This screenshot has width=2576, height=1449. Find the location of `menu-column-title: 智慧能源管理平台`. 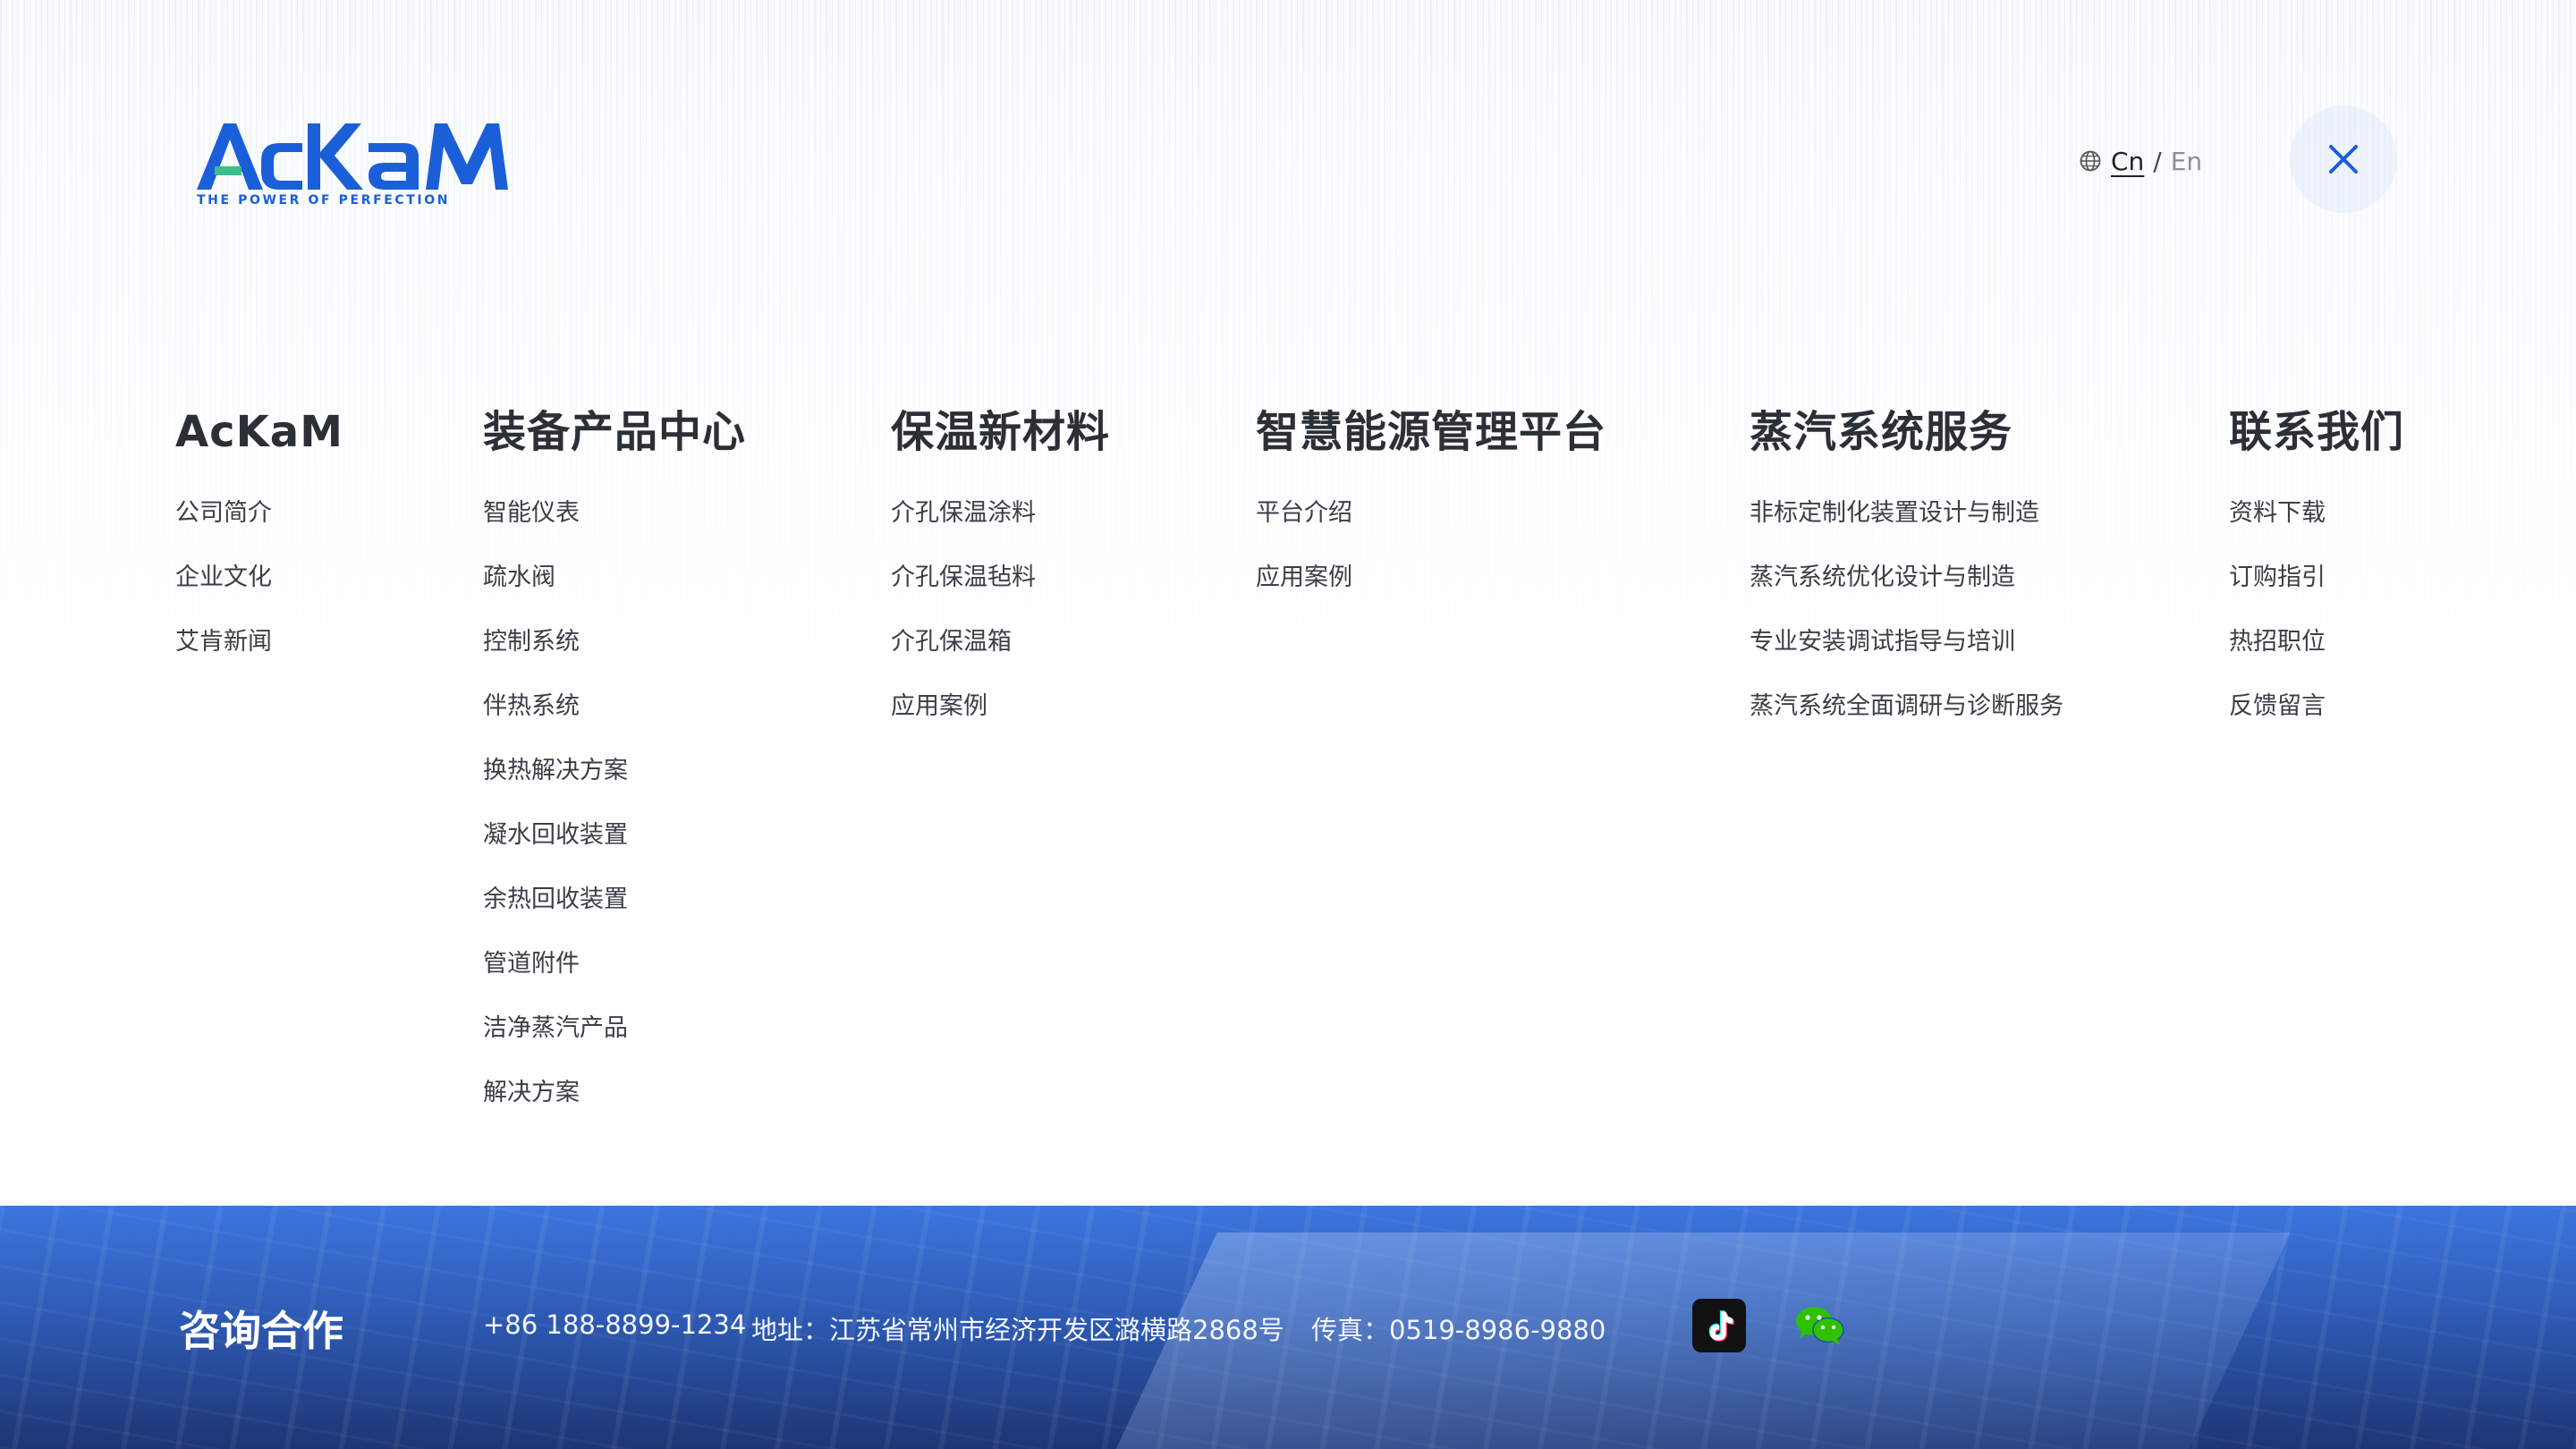

menu-column-title: 智慧能源管理平台 is located at coordinates (1431, 432).